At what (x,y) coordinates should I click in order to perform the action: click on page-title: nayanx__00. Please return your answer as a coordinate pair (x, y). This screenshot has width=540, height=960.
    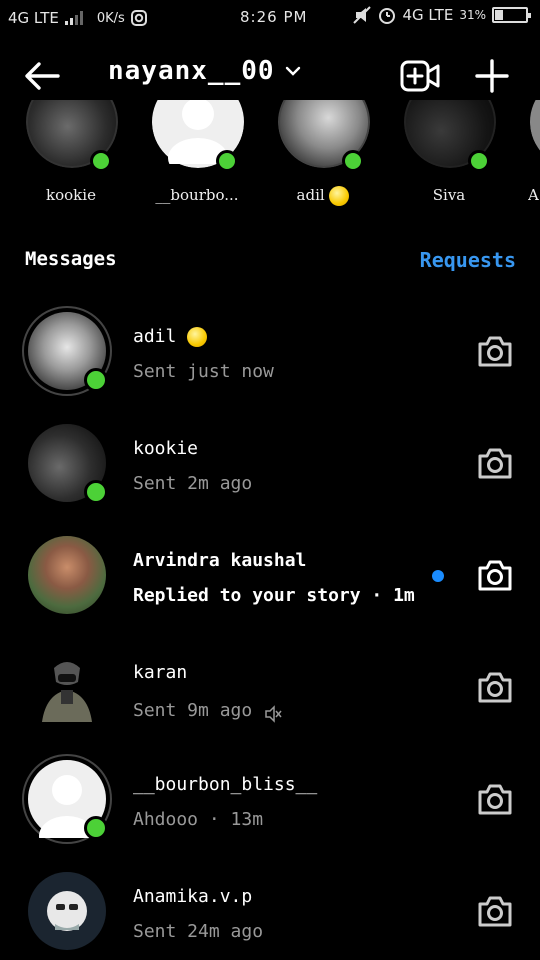
    Looking at the image, I should click on (191, 71).